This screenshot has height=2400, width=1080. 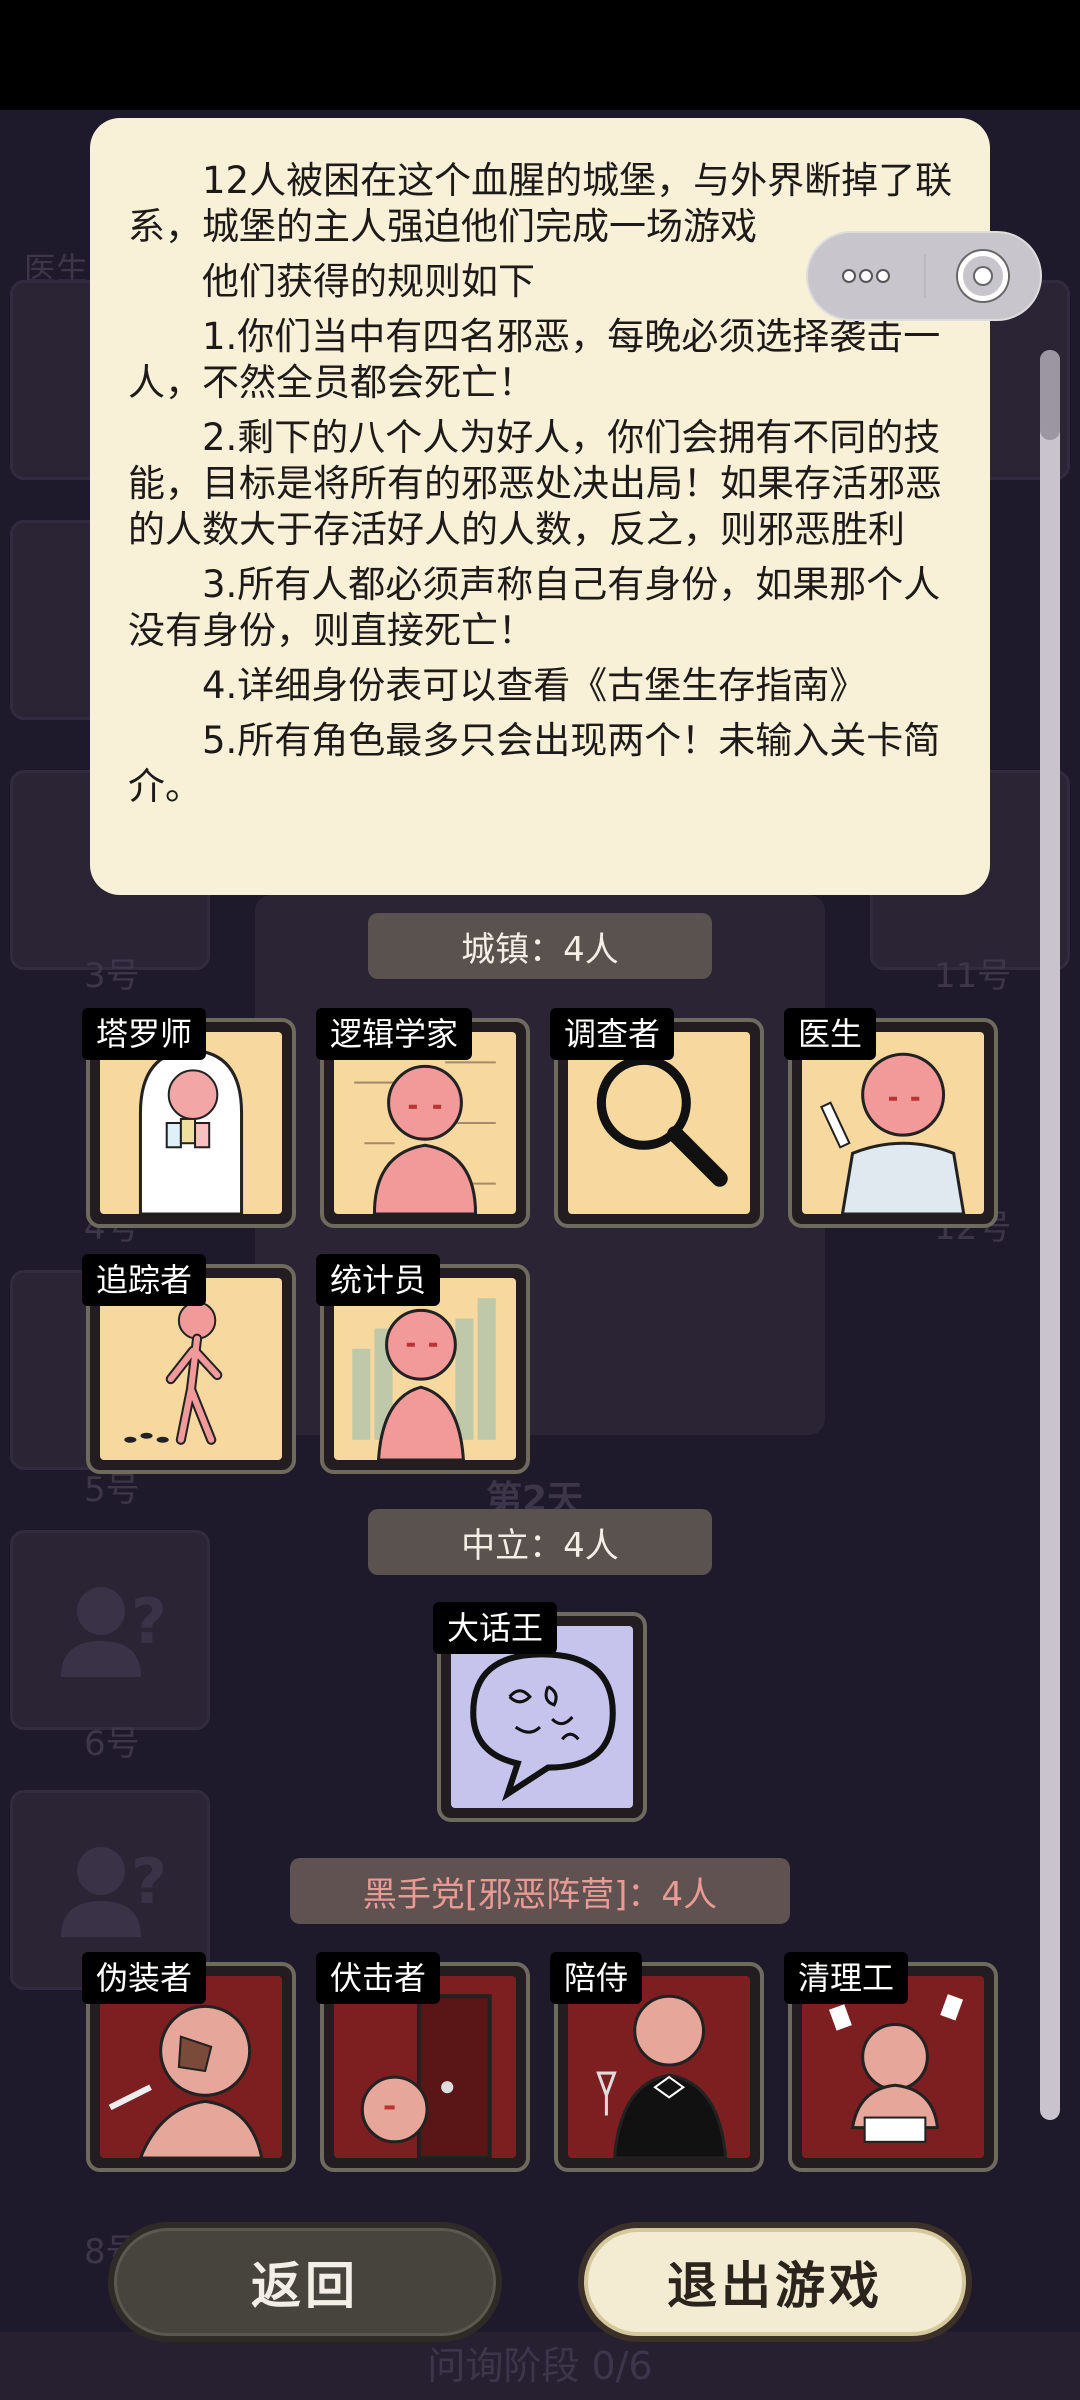 I want to click on role-card-escort: 陪侍, so click(x=657, y=2062).